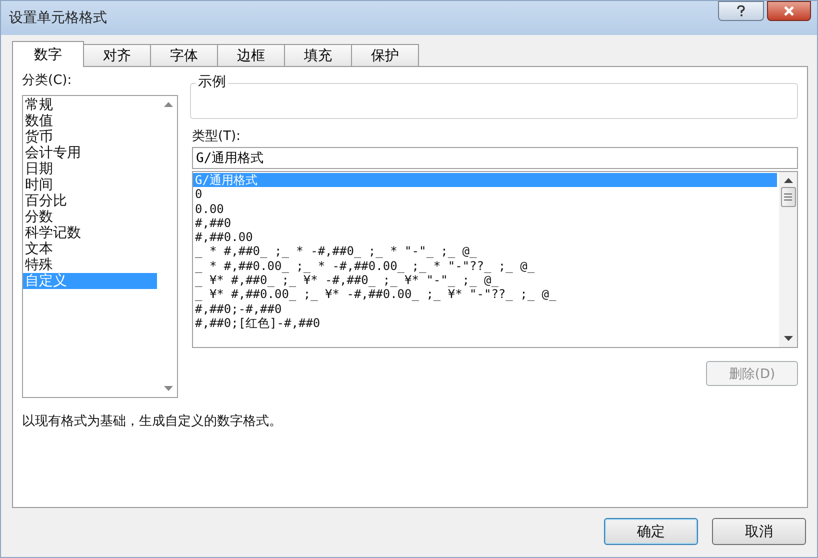 The image size is (818, 558). I want to click on help-button, so click(741, 11).